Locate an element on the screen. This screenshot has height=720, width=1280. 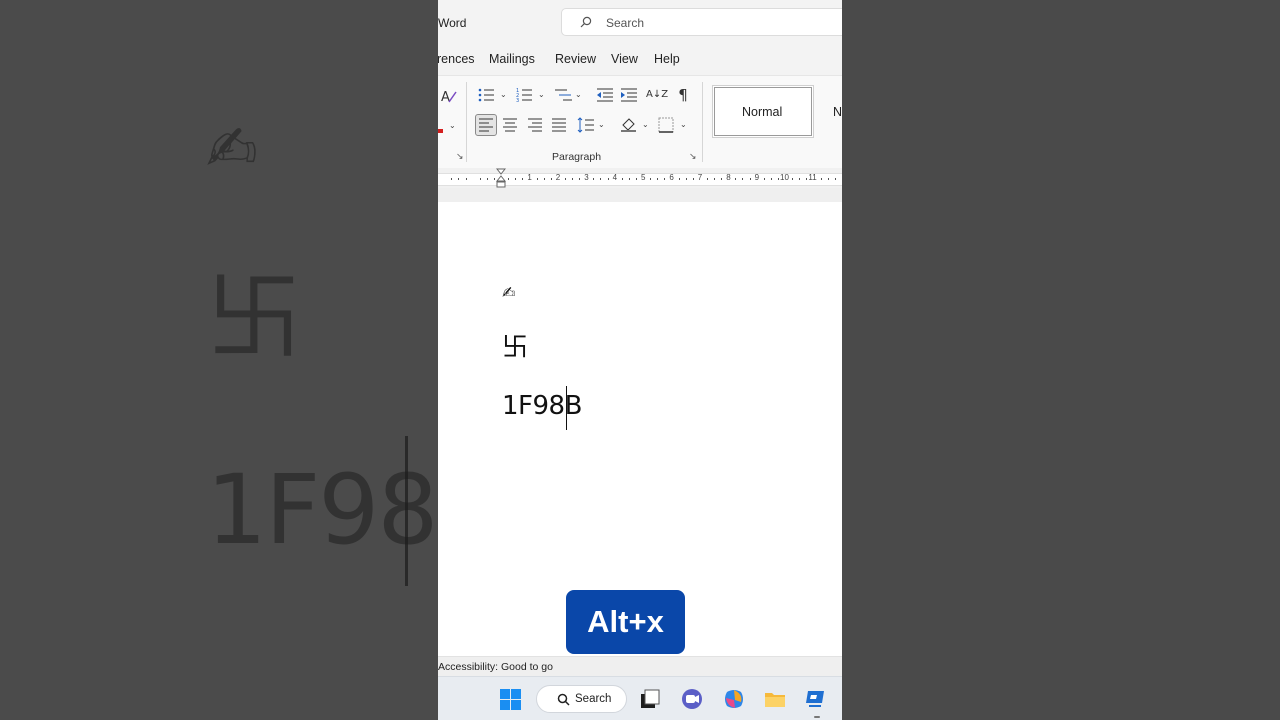
tab-review: Review is located at coordinates (575, 59).